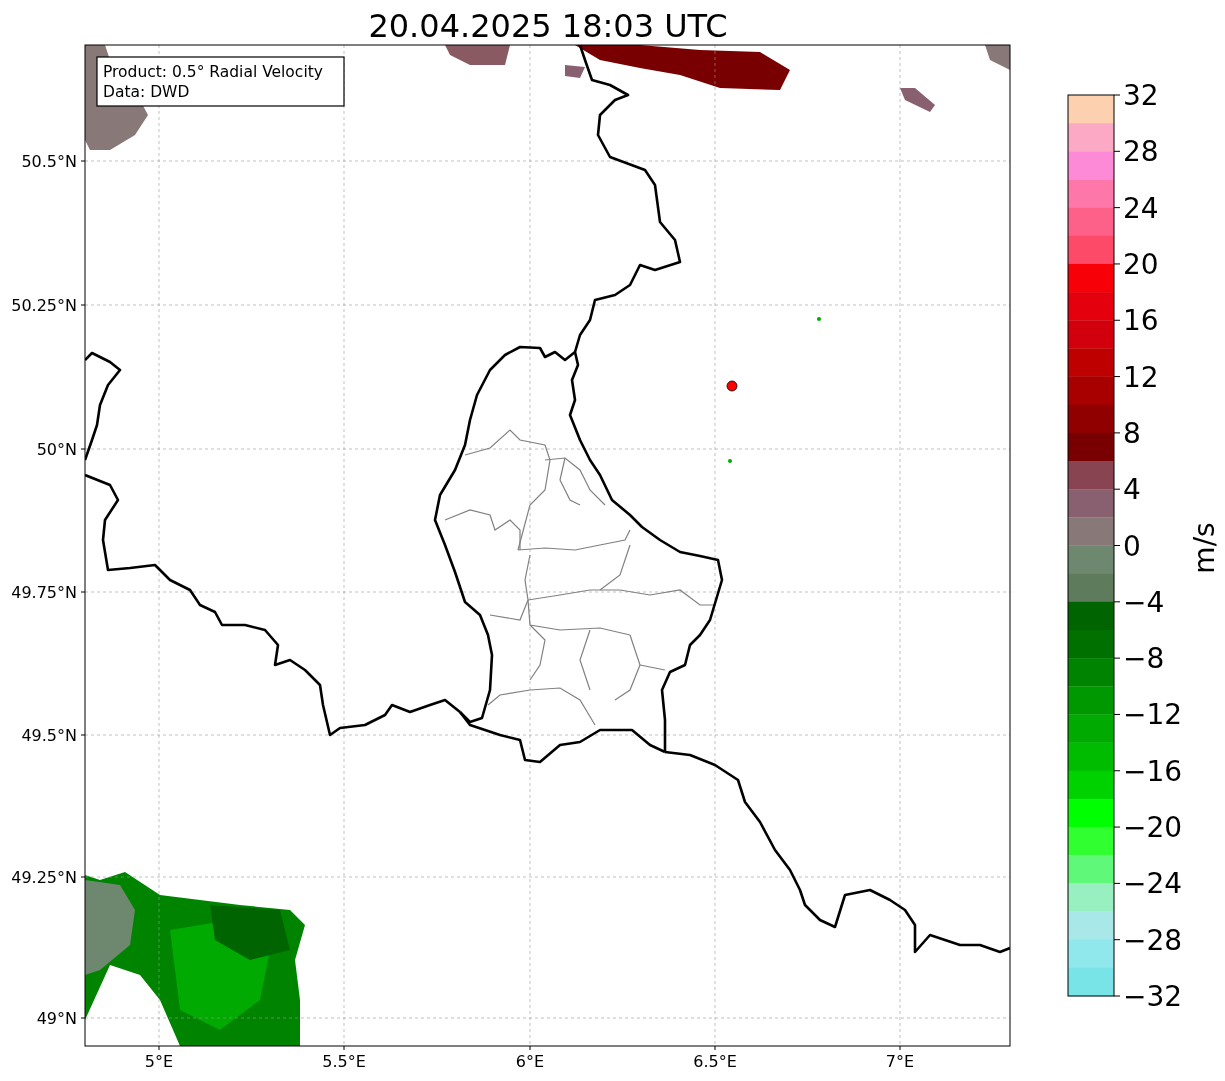  Describe the element at coordinates (1141, 95) in the screenshot. I see `colorbar-tick-label: 32` at that location.